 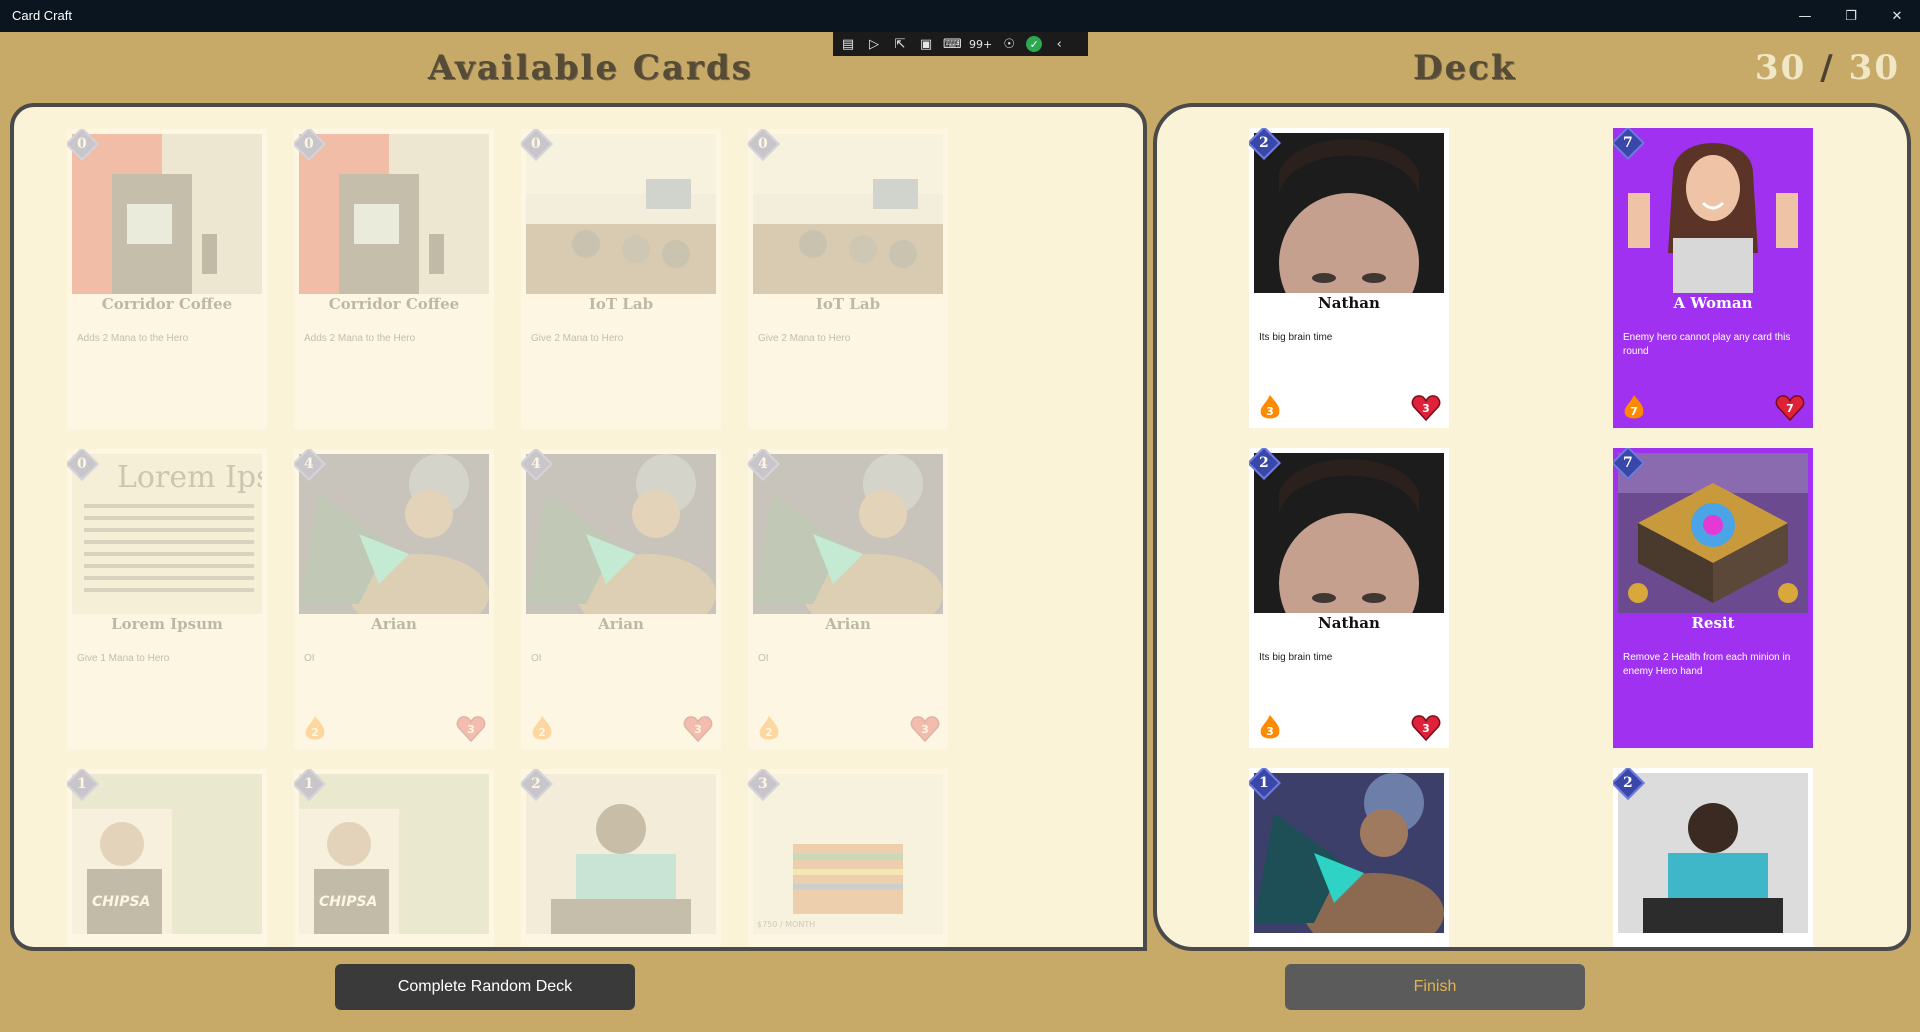 I want to click on minimize-button: —, so click(x=1805, y=16).